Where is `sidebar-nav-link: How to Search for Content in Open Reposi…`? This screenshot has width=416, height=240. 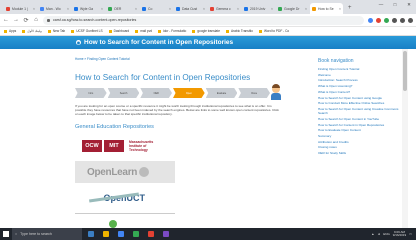
sidebar-nav-link: How to Search for Content in Open Reposi… is located at coordinates (363, 125).